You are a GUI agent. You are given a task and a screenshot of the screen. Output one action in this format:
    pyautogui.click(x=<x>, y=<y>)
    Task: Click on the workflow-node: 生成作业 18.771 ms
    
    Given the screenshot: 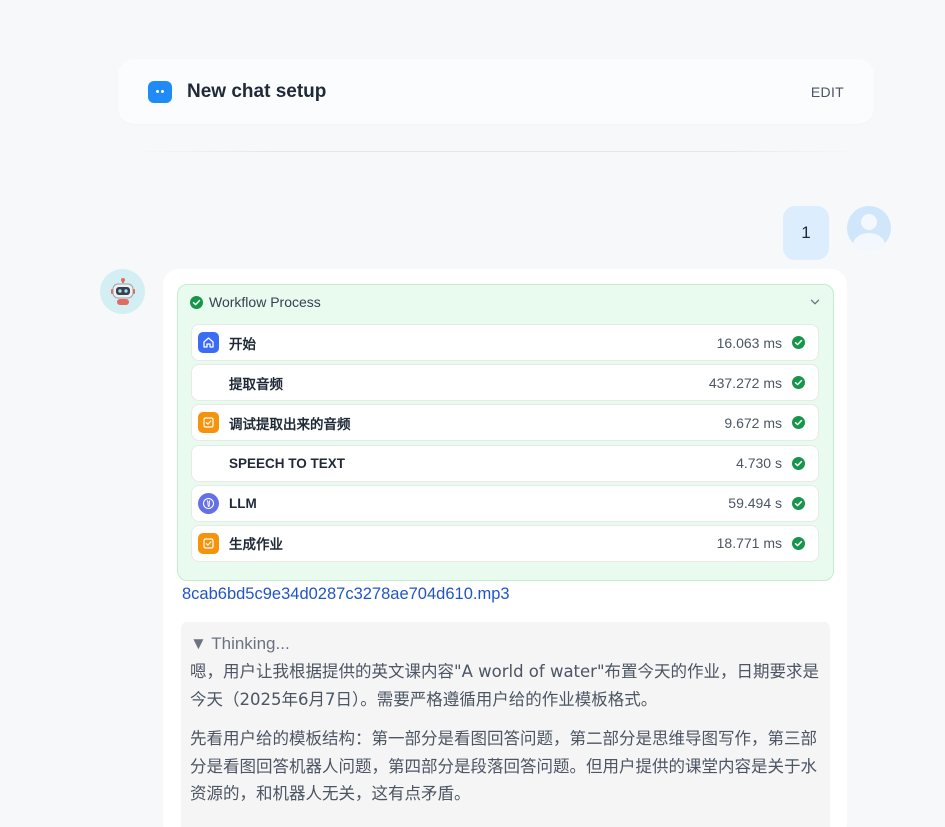 What is the action you would take?
    pyautogui.click(x=505, y=543)
    